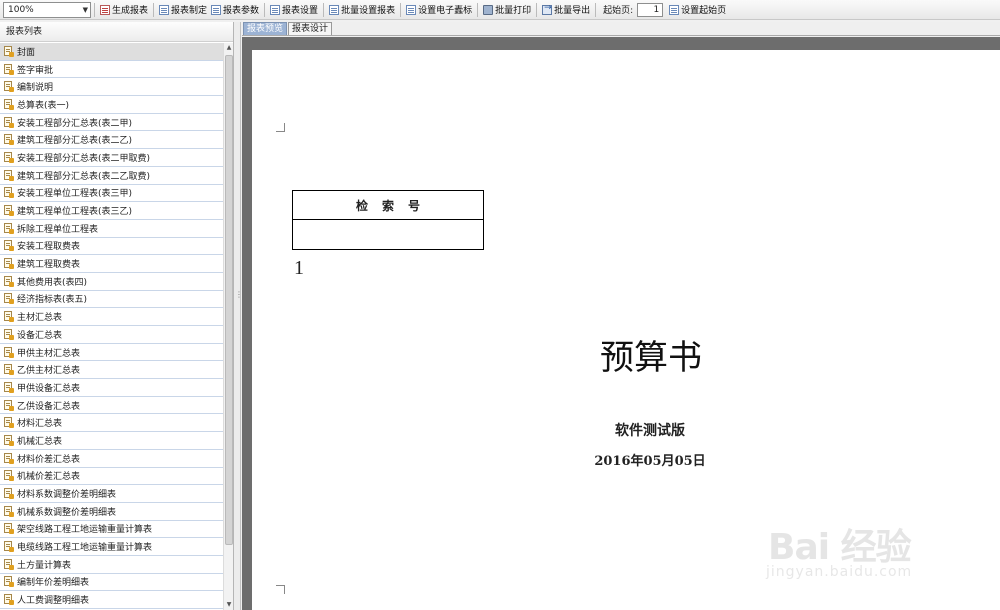 The height and width of the screenshot is (610, 1000). Describe the element at coordinates (651, 358) in the screenshot. I see `document-title: 预算书` at that location.